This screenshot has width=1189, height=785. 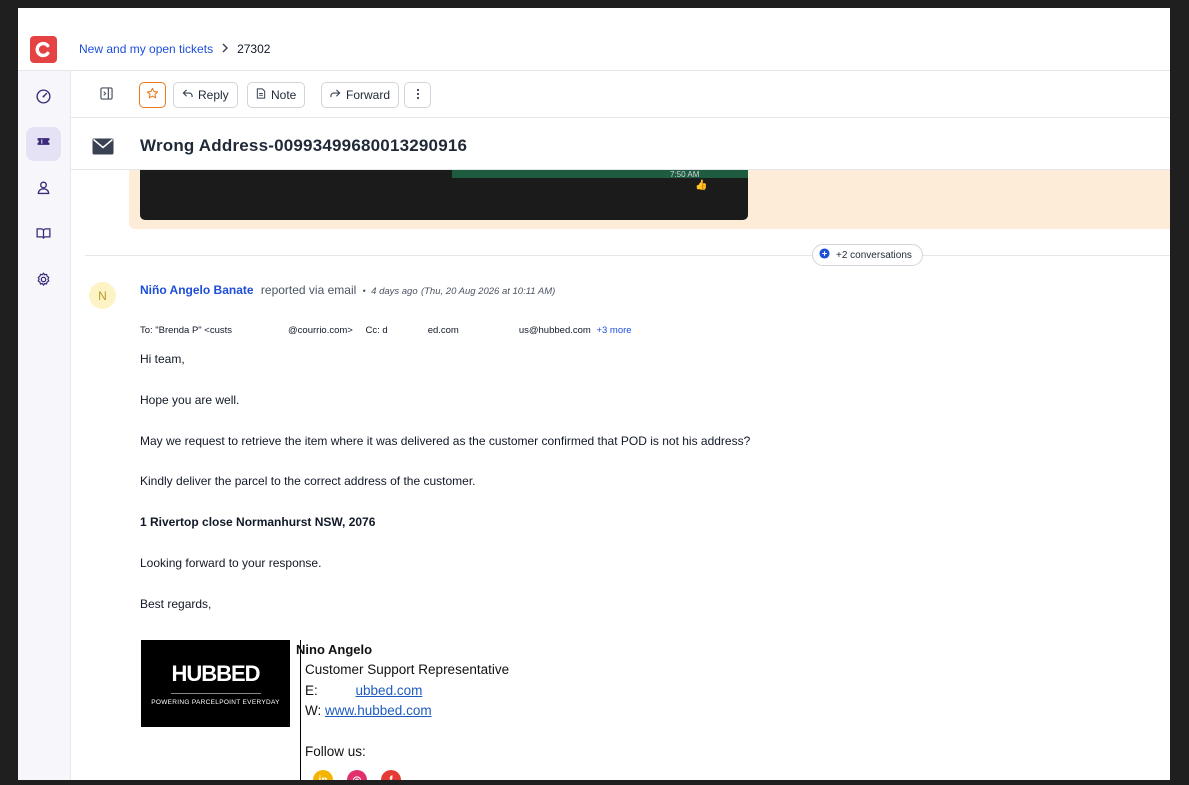 What do you see at coordinates (308, 290) in the screenshot?
I see `sender-via-text: reported via email` at bounding box center [308, 290].